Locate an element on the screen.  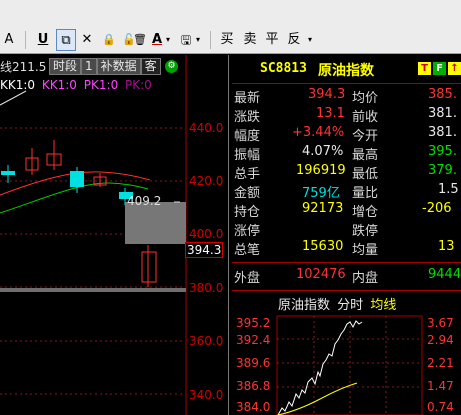
price-label: 380.0 is located at coordinates (206, 288).